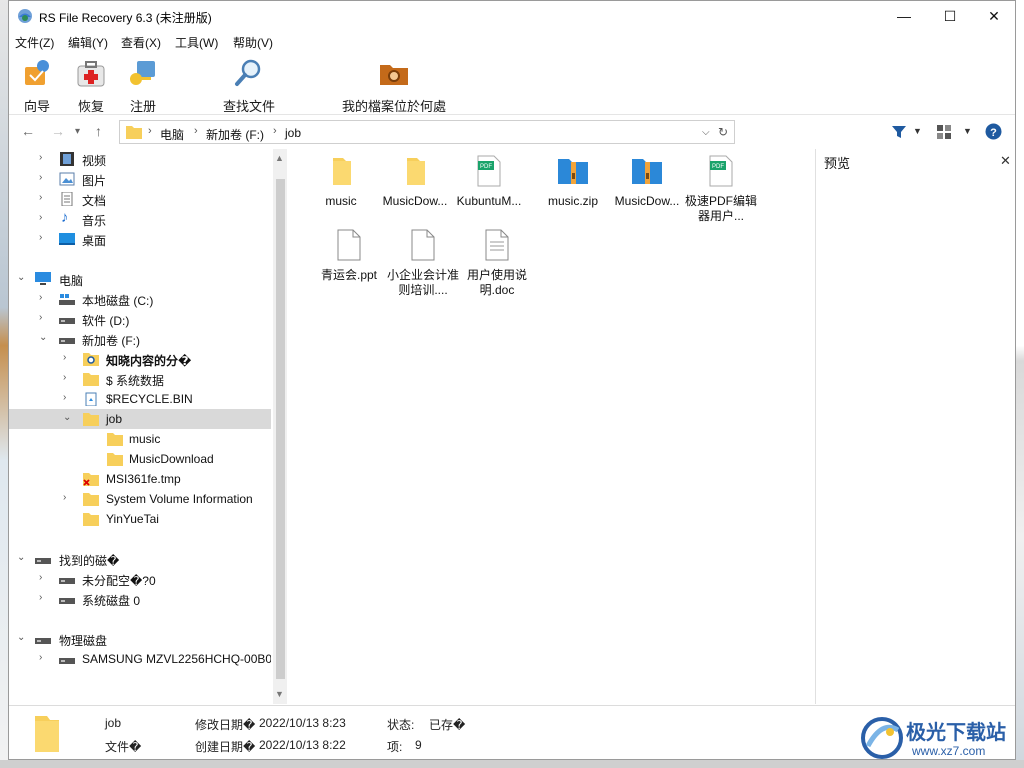 The height and width of the screenshot is (768, 1024). Describe the element at coordinates (279, 694) in the screenshot. I see `scroll-down-arrow-icon: ▼` at that location.